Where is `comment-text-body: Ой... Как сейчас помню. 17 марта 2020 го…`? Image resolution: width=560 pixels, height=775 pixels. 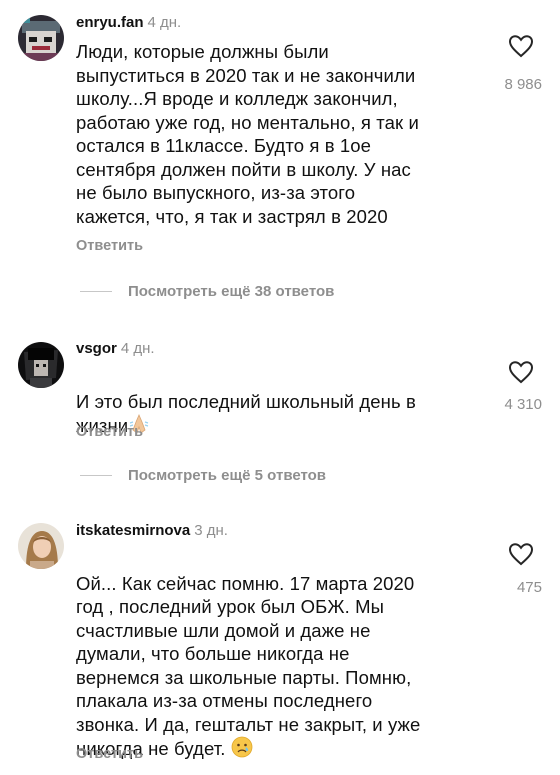
comment-text-body: Ой... Как сейчас помню. 17 марта 2020 го… is located at coordinates (248, 666).